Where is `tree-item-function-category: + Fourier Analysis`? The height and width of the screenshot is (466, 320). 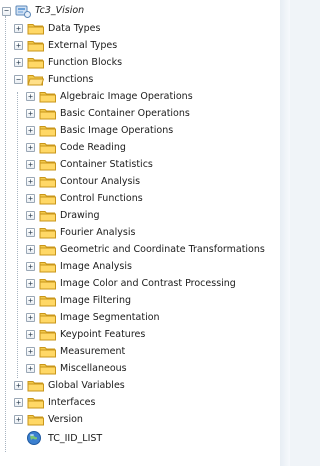
tree-item-function-category: + Fourier Analysis is located at coordinates (140, 232).